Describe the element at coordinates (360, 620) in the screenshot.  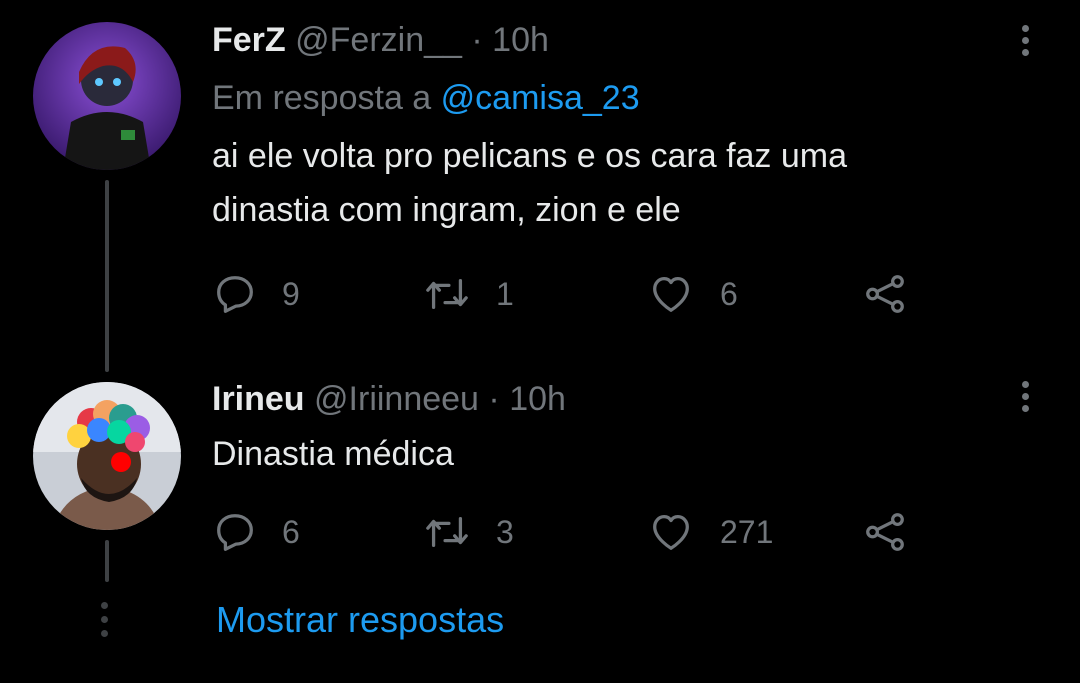
I see `show-replies-link: Mostrar respostas` at that location.